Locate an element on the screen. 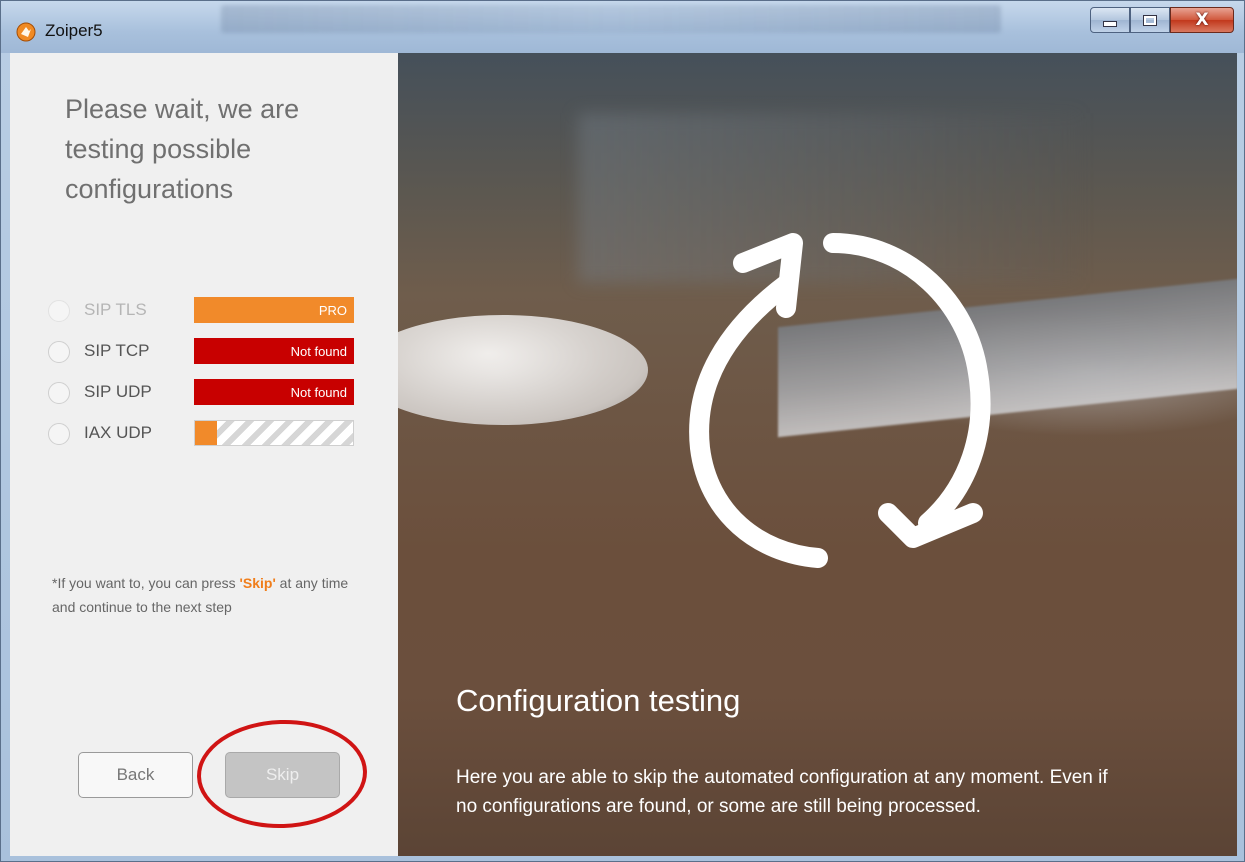 The height and width of the screenshot is (862, 1245). protocol-row-sip-tls: SIP TLS PRO is located at coordinates (208, 312).